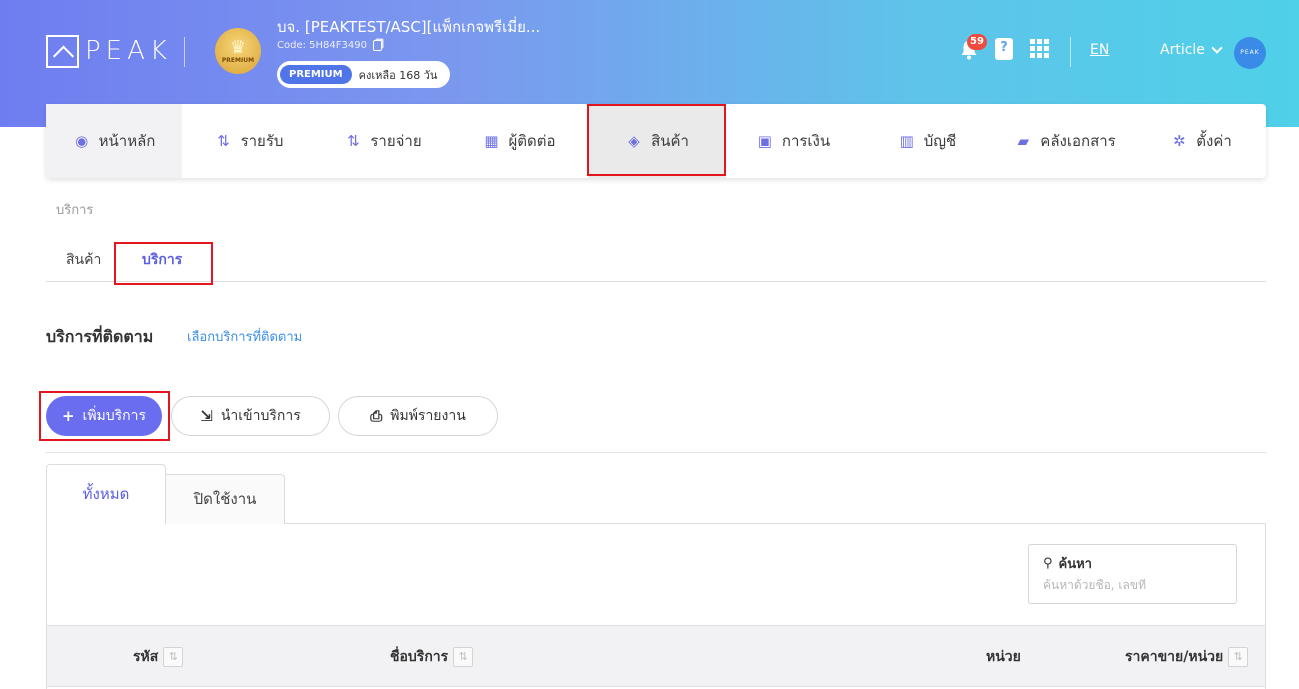 This screenshot has width=1299, height=689. Describe the element at coordinates (225, 499) in the screenshot. I see `tab-disabled: ปิดใช้งาน` at that location.